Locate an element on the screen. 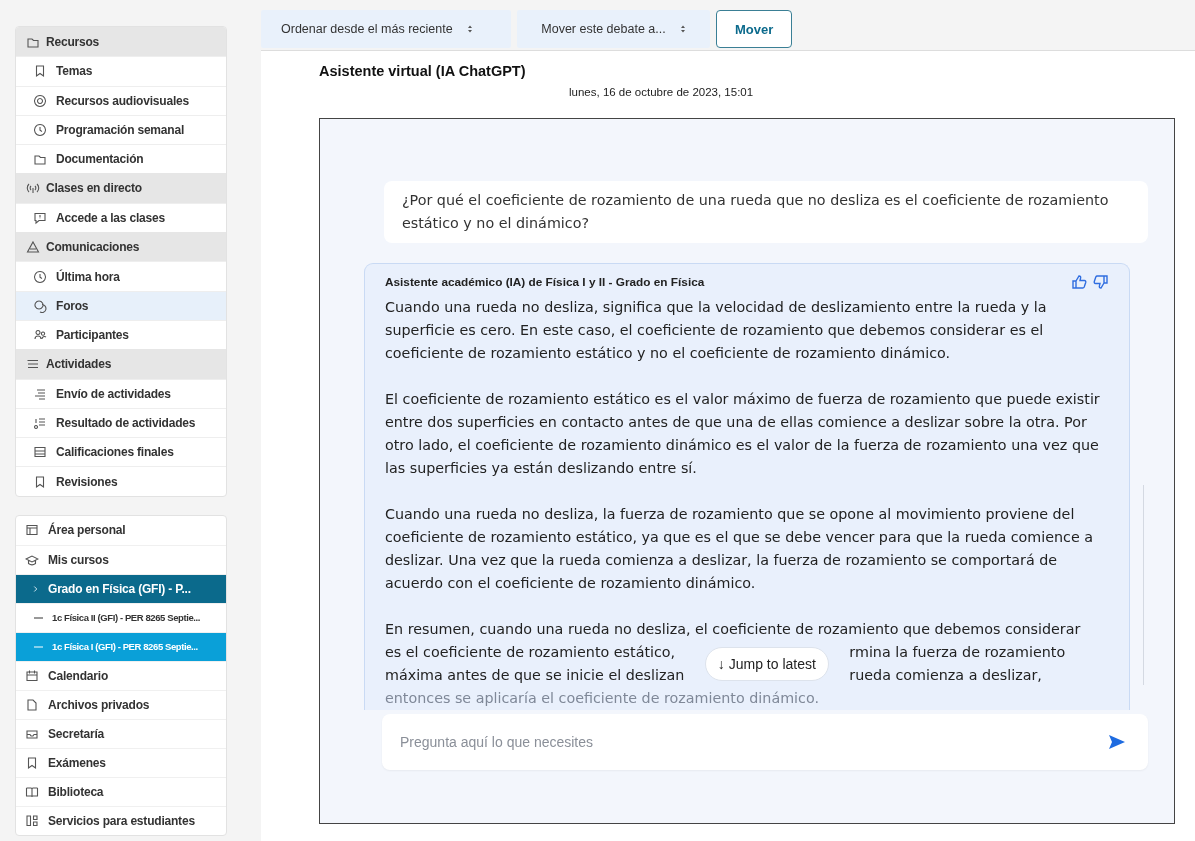  nav-item: Mis cursos is located at coordinates (121, 559).